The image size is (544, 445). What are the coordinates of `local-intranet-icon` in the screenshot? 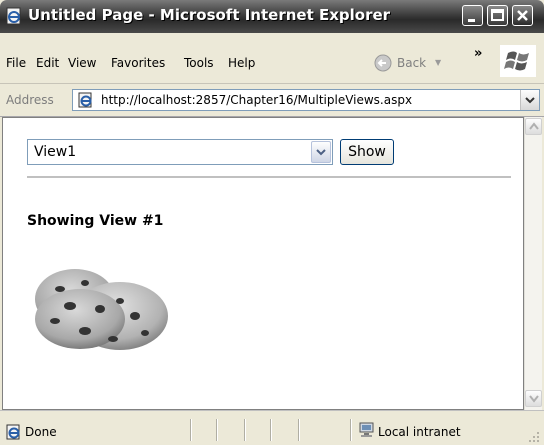 It's located at (367, 432).